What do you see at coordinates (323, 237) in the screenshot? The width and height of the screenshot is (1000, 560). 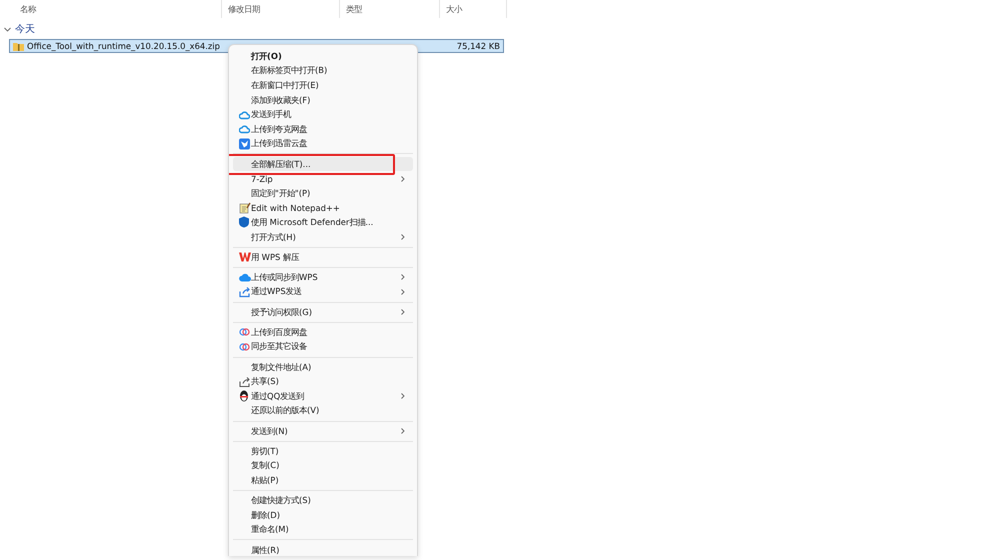 I see `menu-item: 打开方式(H)` at bounding box center [323, 237].